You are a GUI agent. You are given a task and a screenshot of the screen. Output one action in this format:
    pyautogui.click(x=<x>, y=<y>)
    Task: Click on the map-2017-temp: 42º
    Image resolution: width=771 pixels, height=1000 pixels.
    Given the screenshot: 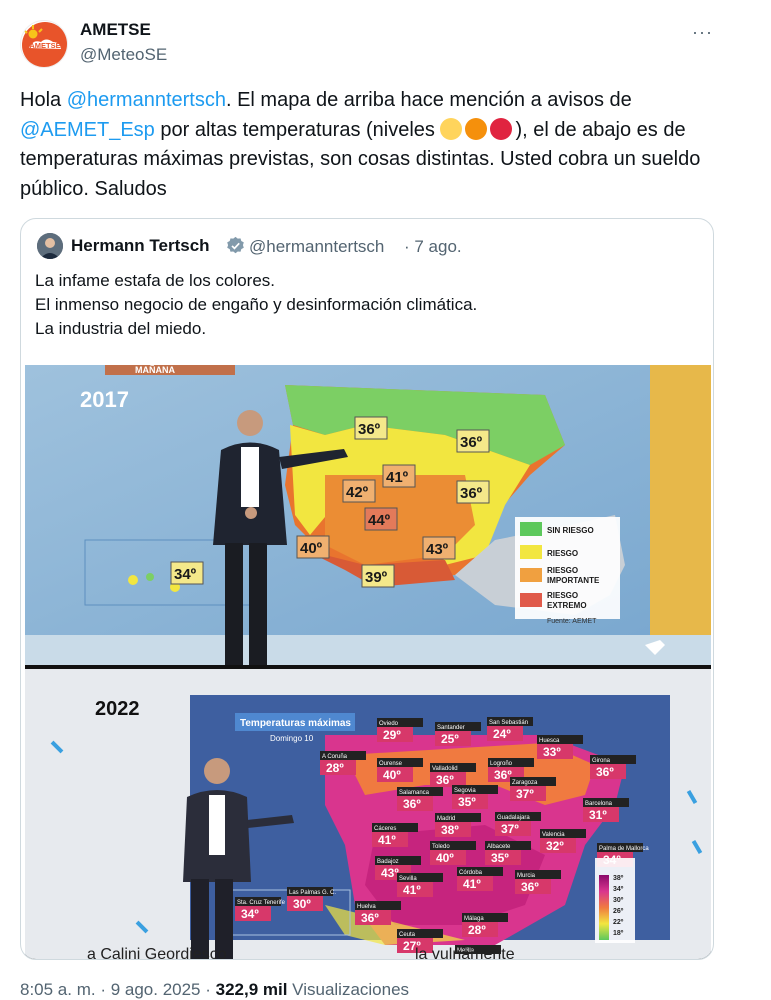 What is the action you would take?
    pyautogui.click(x=357, y=492)
    